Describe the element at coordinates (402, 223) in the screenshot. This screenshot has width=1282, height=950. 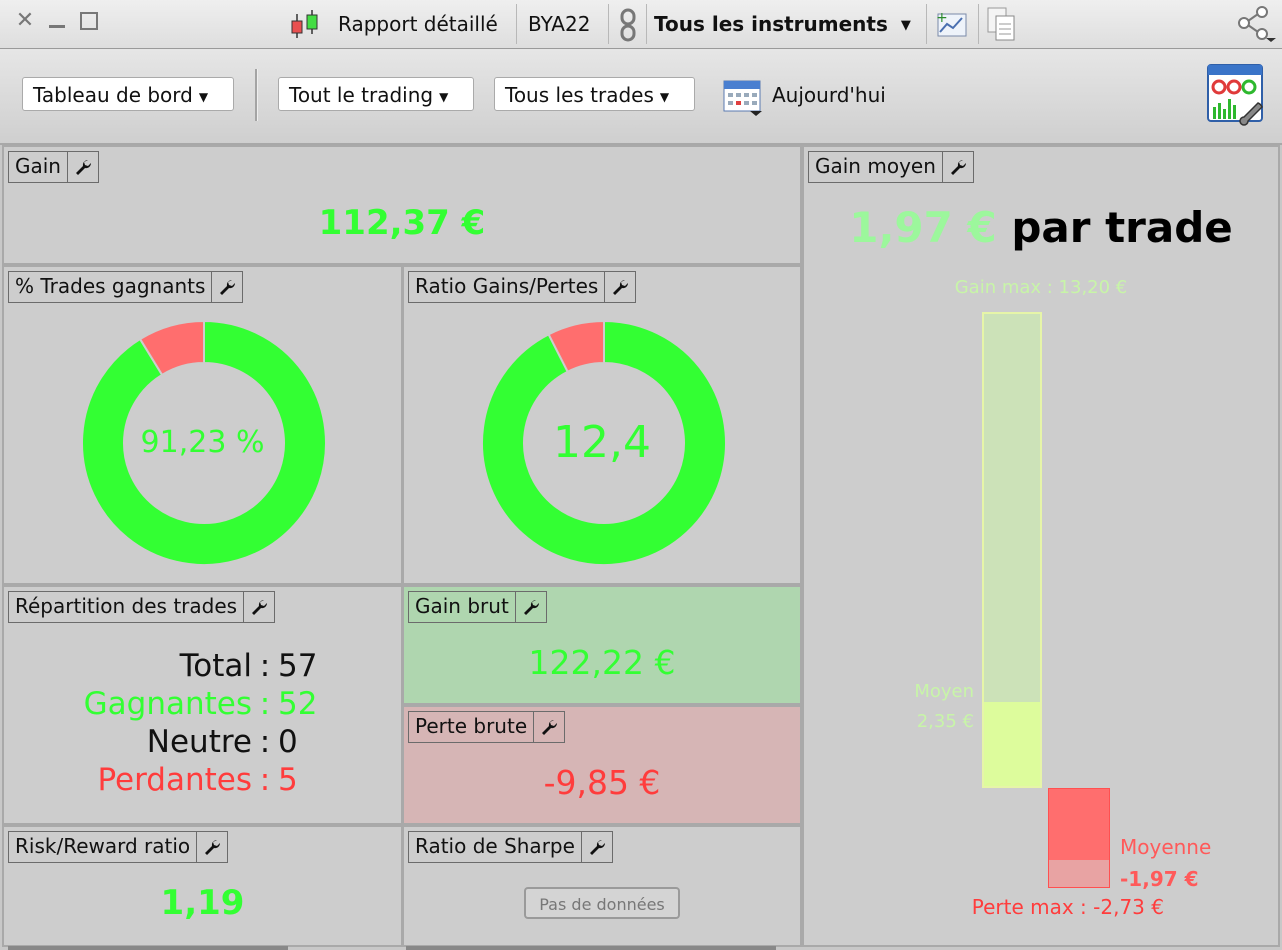
I see `gain-value: 112,37 €` at that location.